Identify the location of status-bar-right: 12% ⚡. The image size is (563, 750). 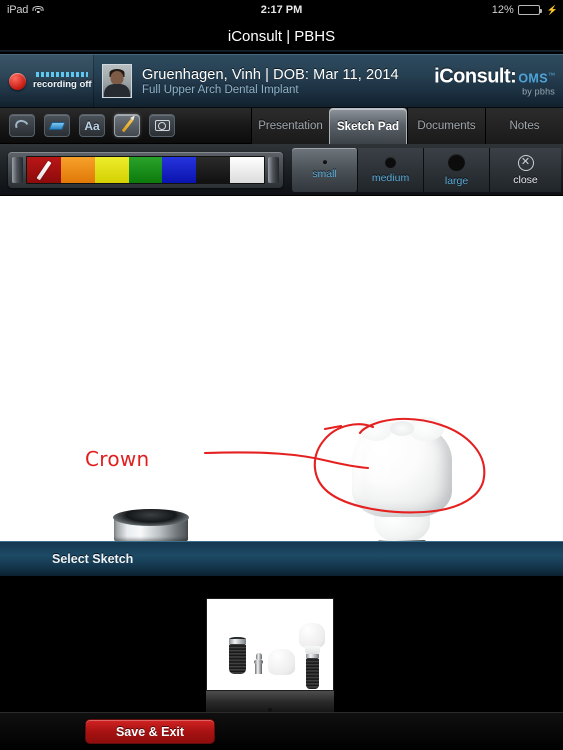
(525, 10).